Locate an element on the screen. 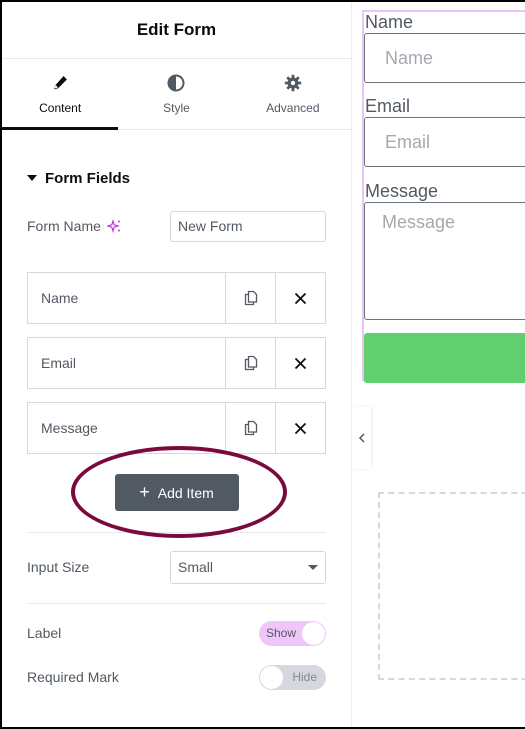 The height and width of the screenshot is (729, 525). form-fields-repeater: Name Email Message is located at coordinates (176, 363).